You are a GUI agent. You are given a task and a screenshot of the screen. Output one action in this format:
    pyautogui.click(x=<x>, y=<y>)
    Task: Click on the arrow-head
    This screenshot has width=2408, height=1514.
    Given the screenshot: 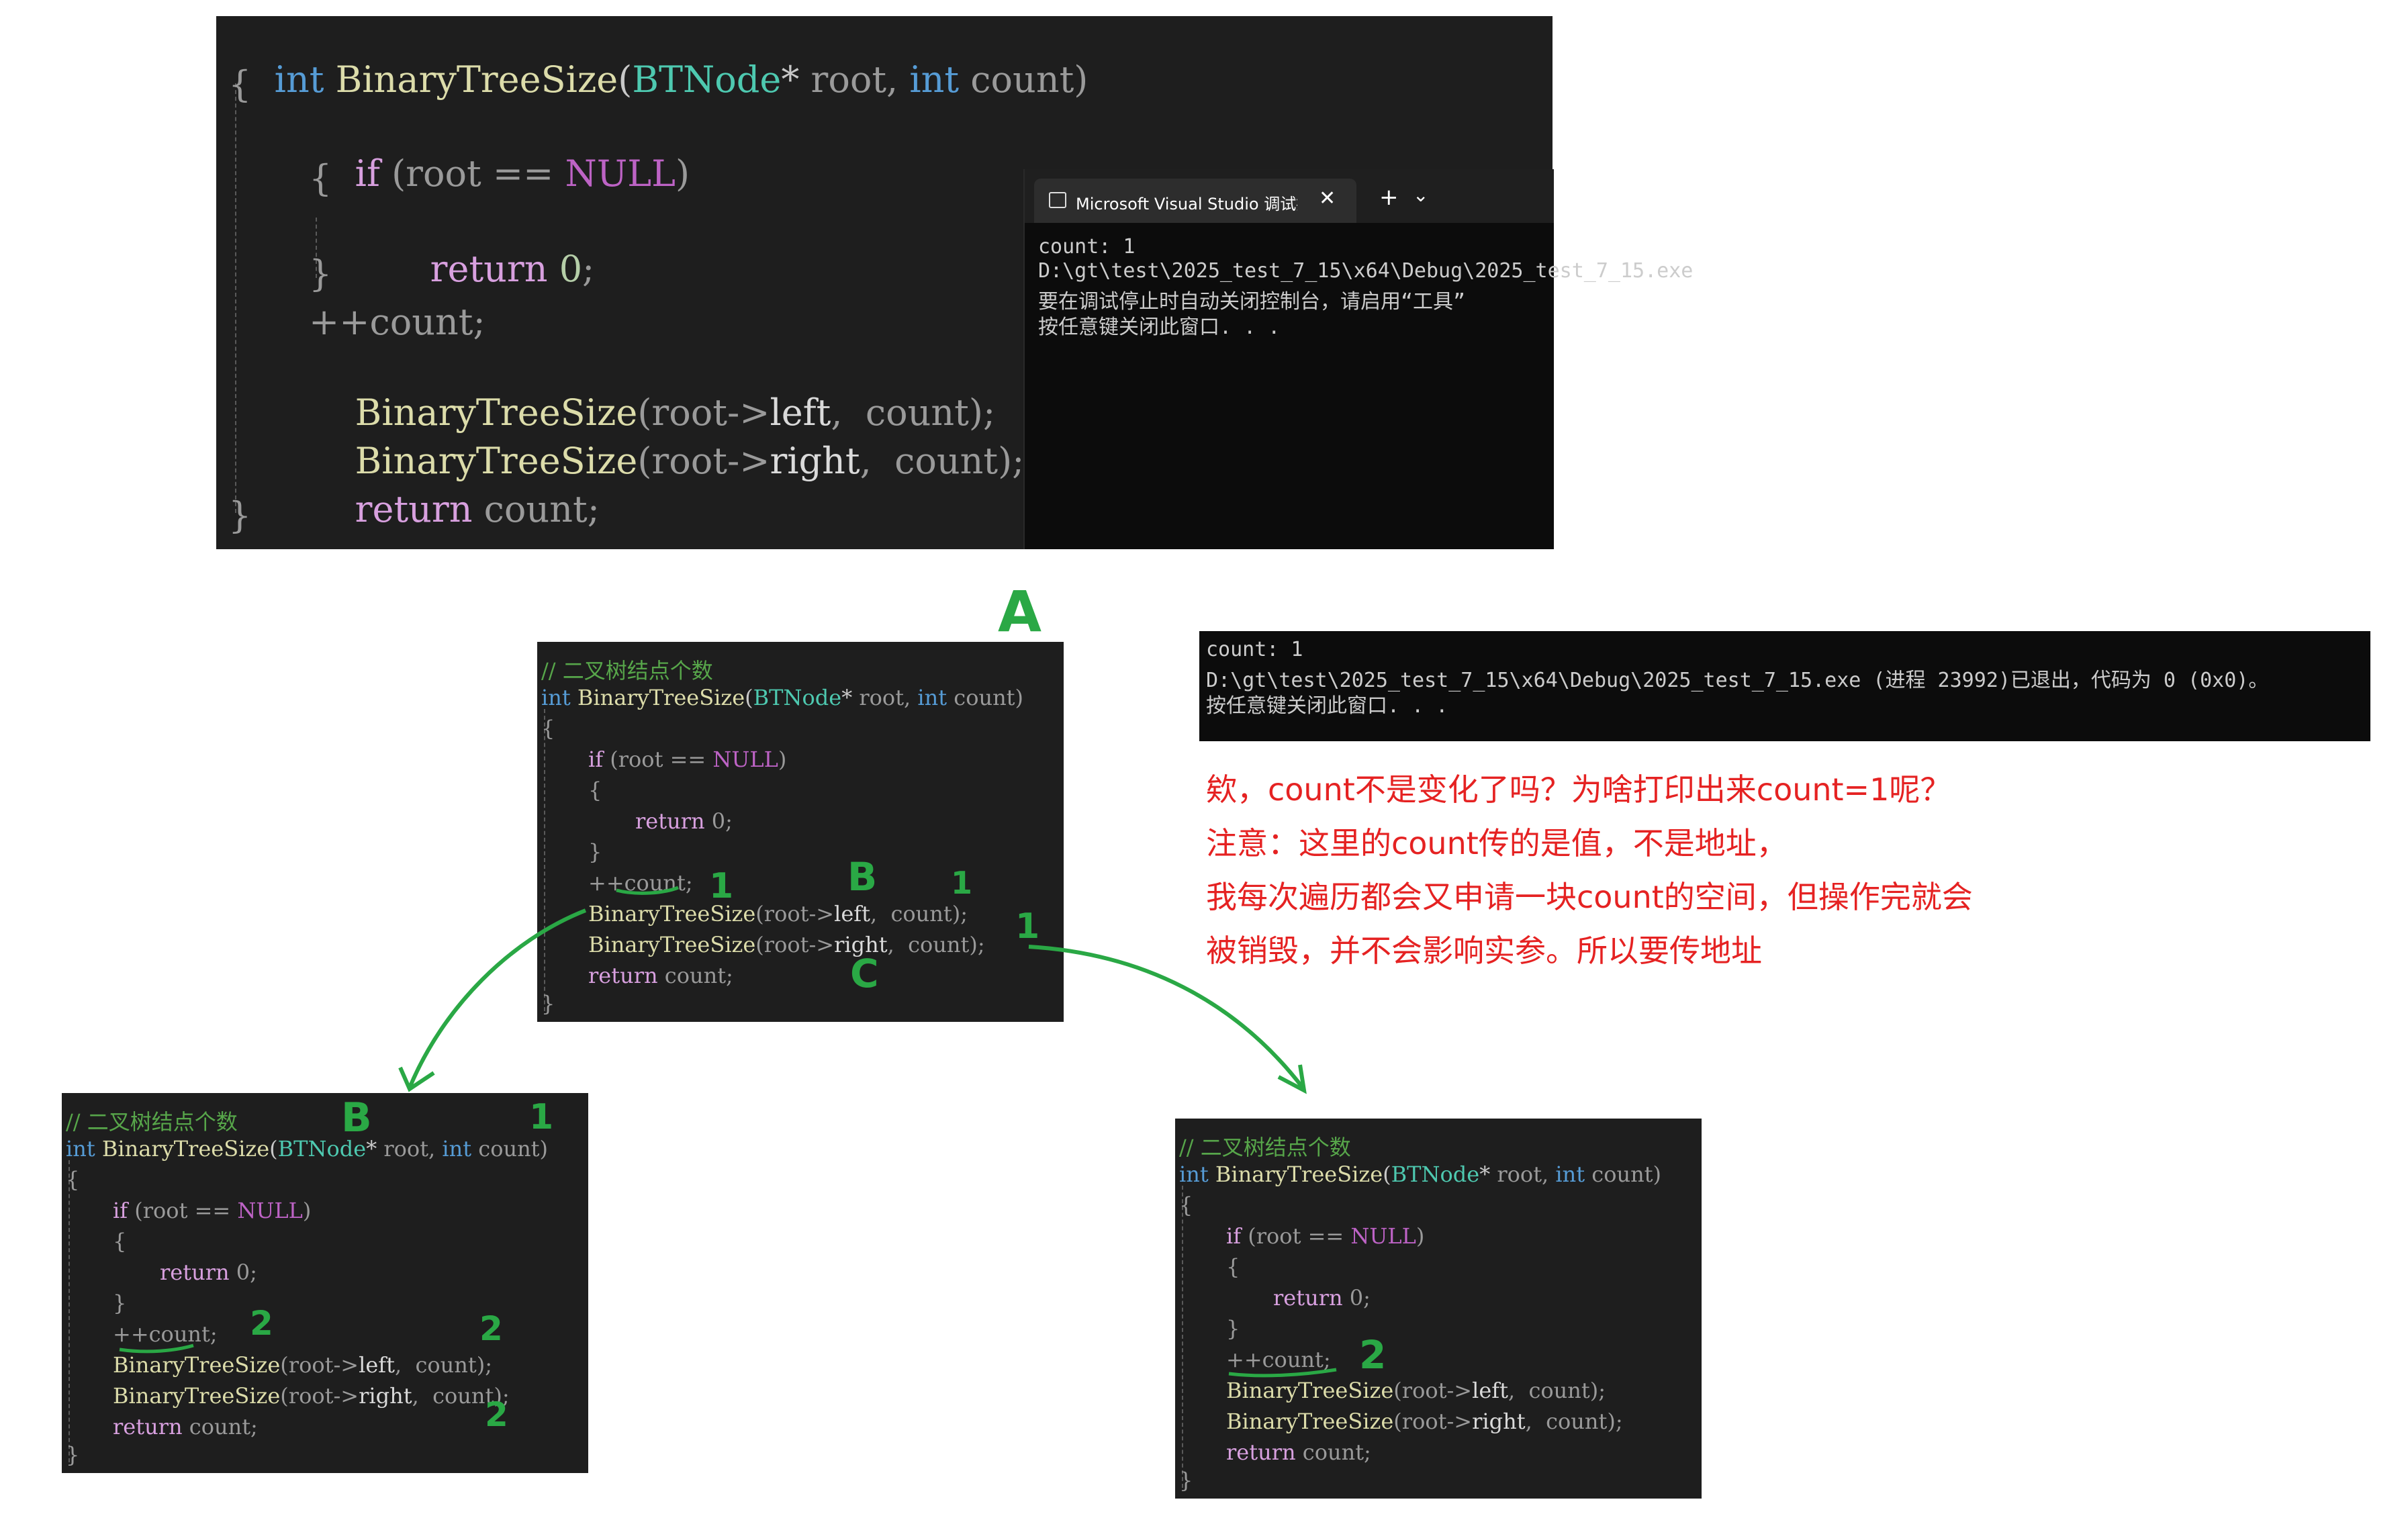 What is the action you would take?
    pyautogui.click(x=1292, y=1079)
    